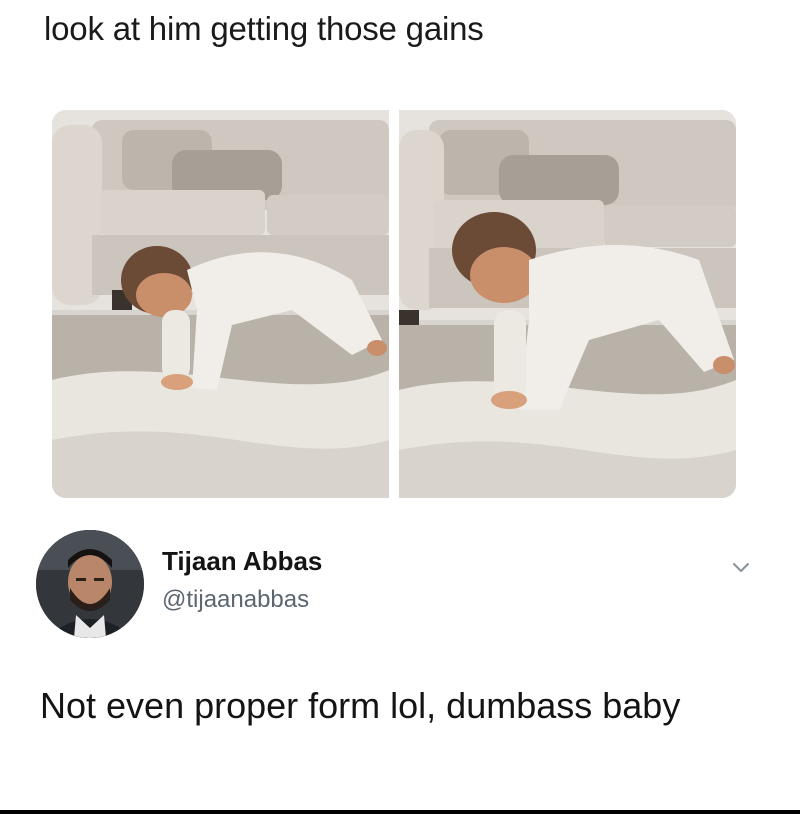 The height and width of the screenshot is (814, 800). What do you see at coordinates (235, 600) in the screenshot?
I see `user-handle: @tijaanabbas` at bounding box center [235, 600].